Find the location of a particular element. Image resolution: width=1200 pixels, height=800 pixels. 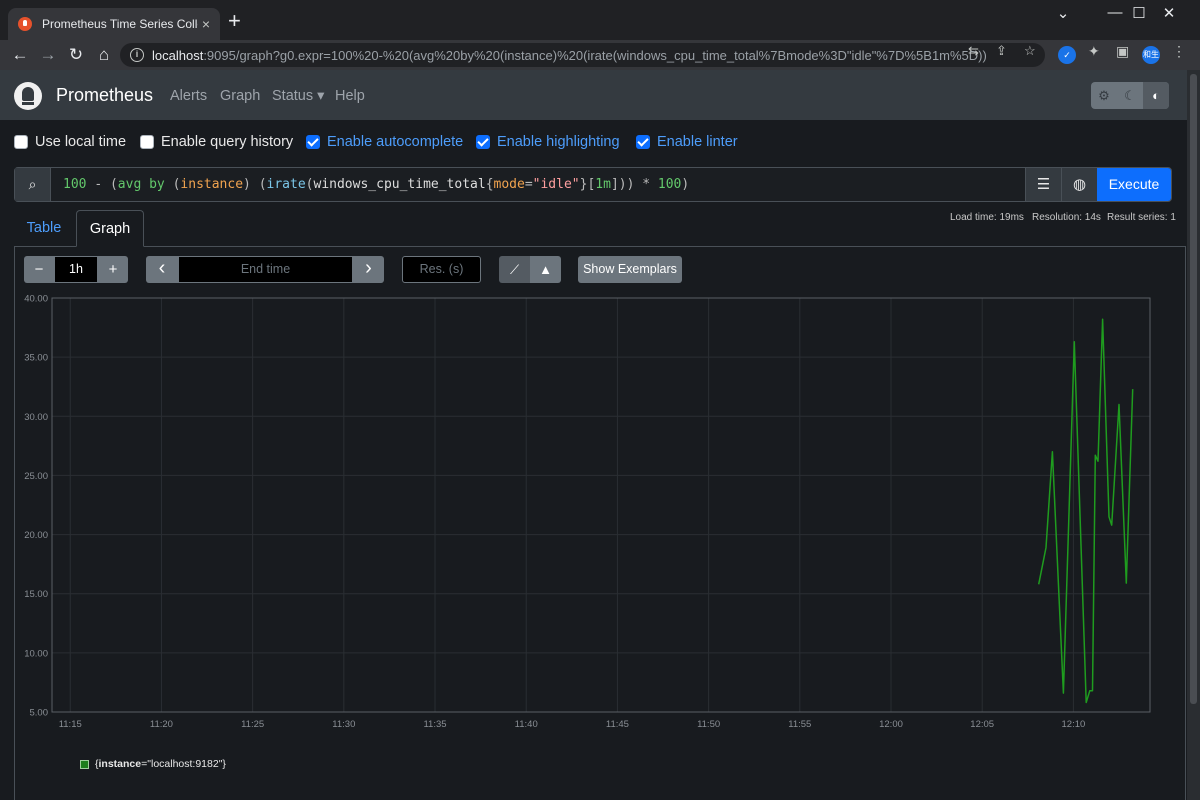

query-token-keyword: by is located at coordinates (157, 184).